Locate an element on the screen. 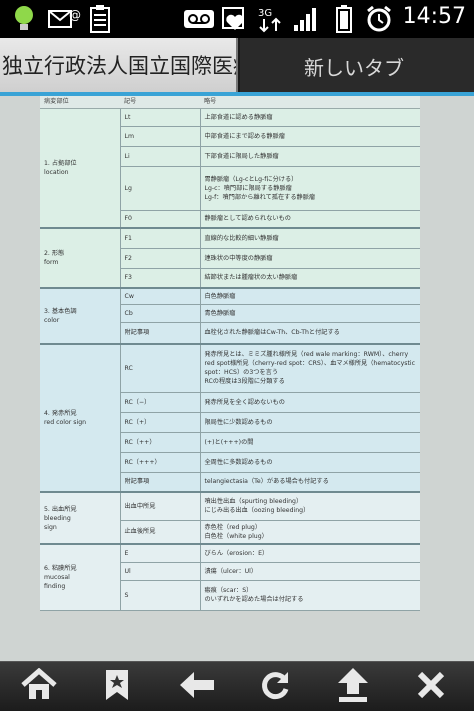 This screenshot has width=474, height=711. tab-title: 独立行政法人国立国際医療 is located at coordinates (120, 66).